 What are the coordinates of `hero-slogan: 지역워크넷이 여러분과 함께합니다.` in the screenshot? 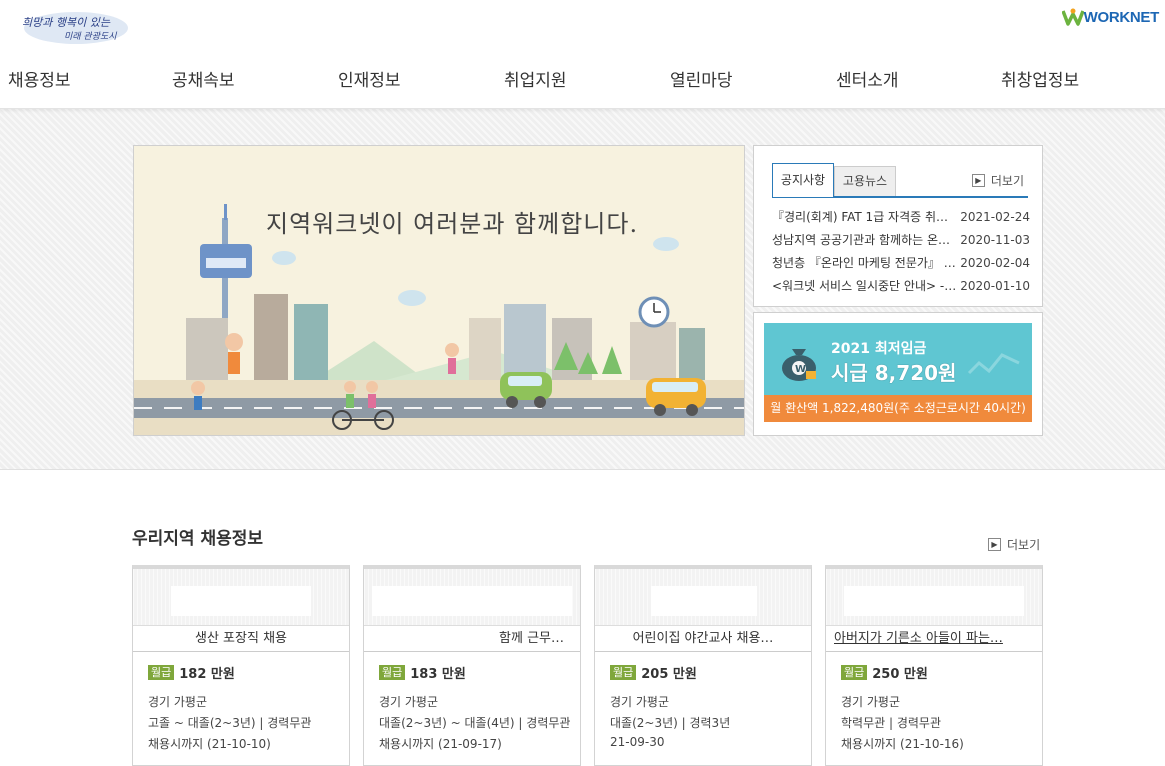 It's located at (452, 224).